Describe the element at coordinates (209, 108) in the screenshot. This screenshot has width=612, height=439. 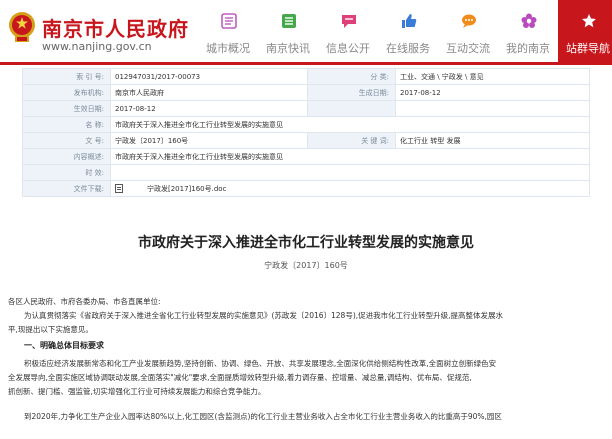
I see `publish-value: 2017-08-12` at that location.